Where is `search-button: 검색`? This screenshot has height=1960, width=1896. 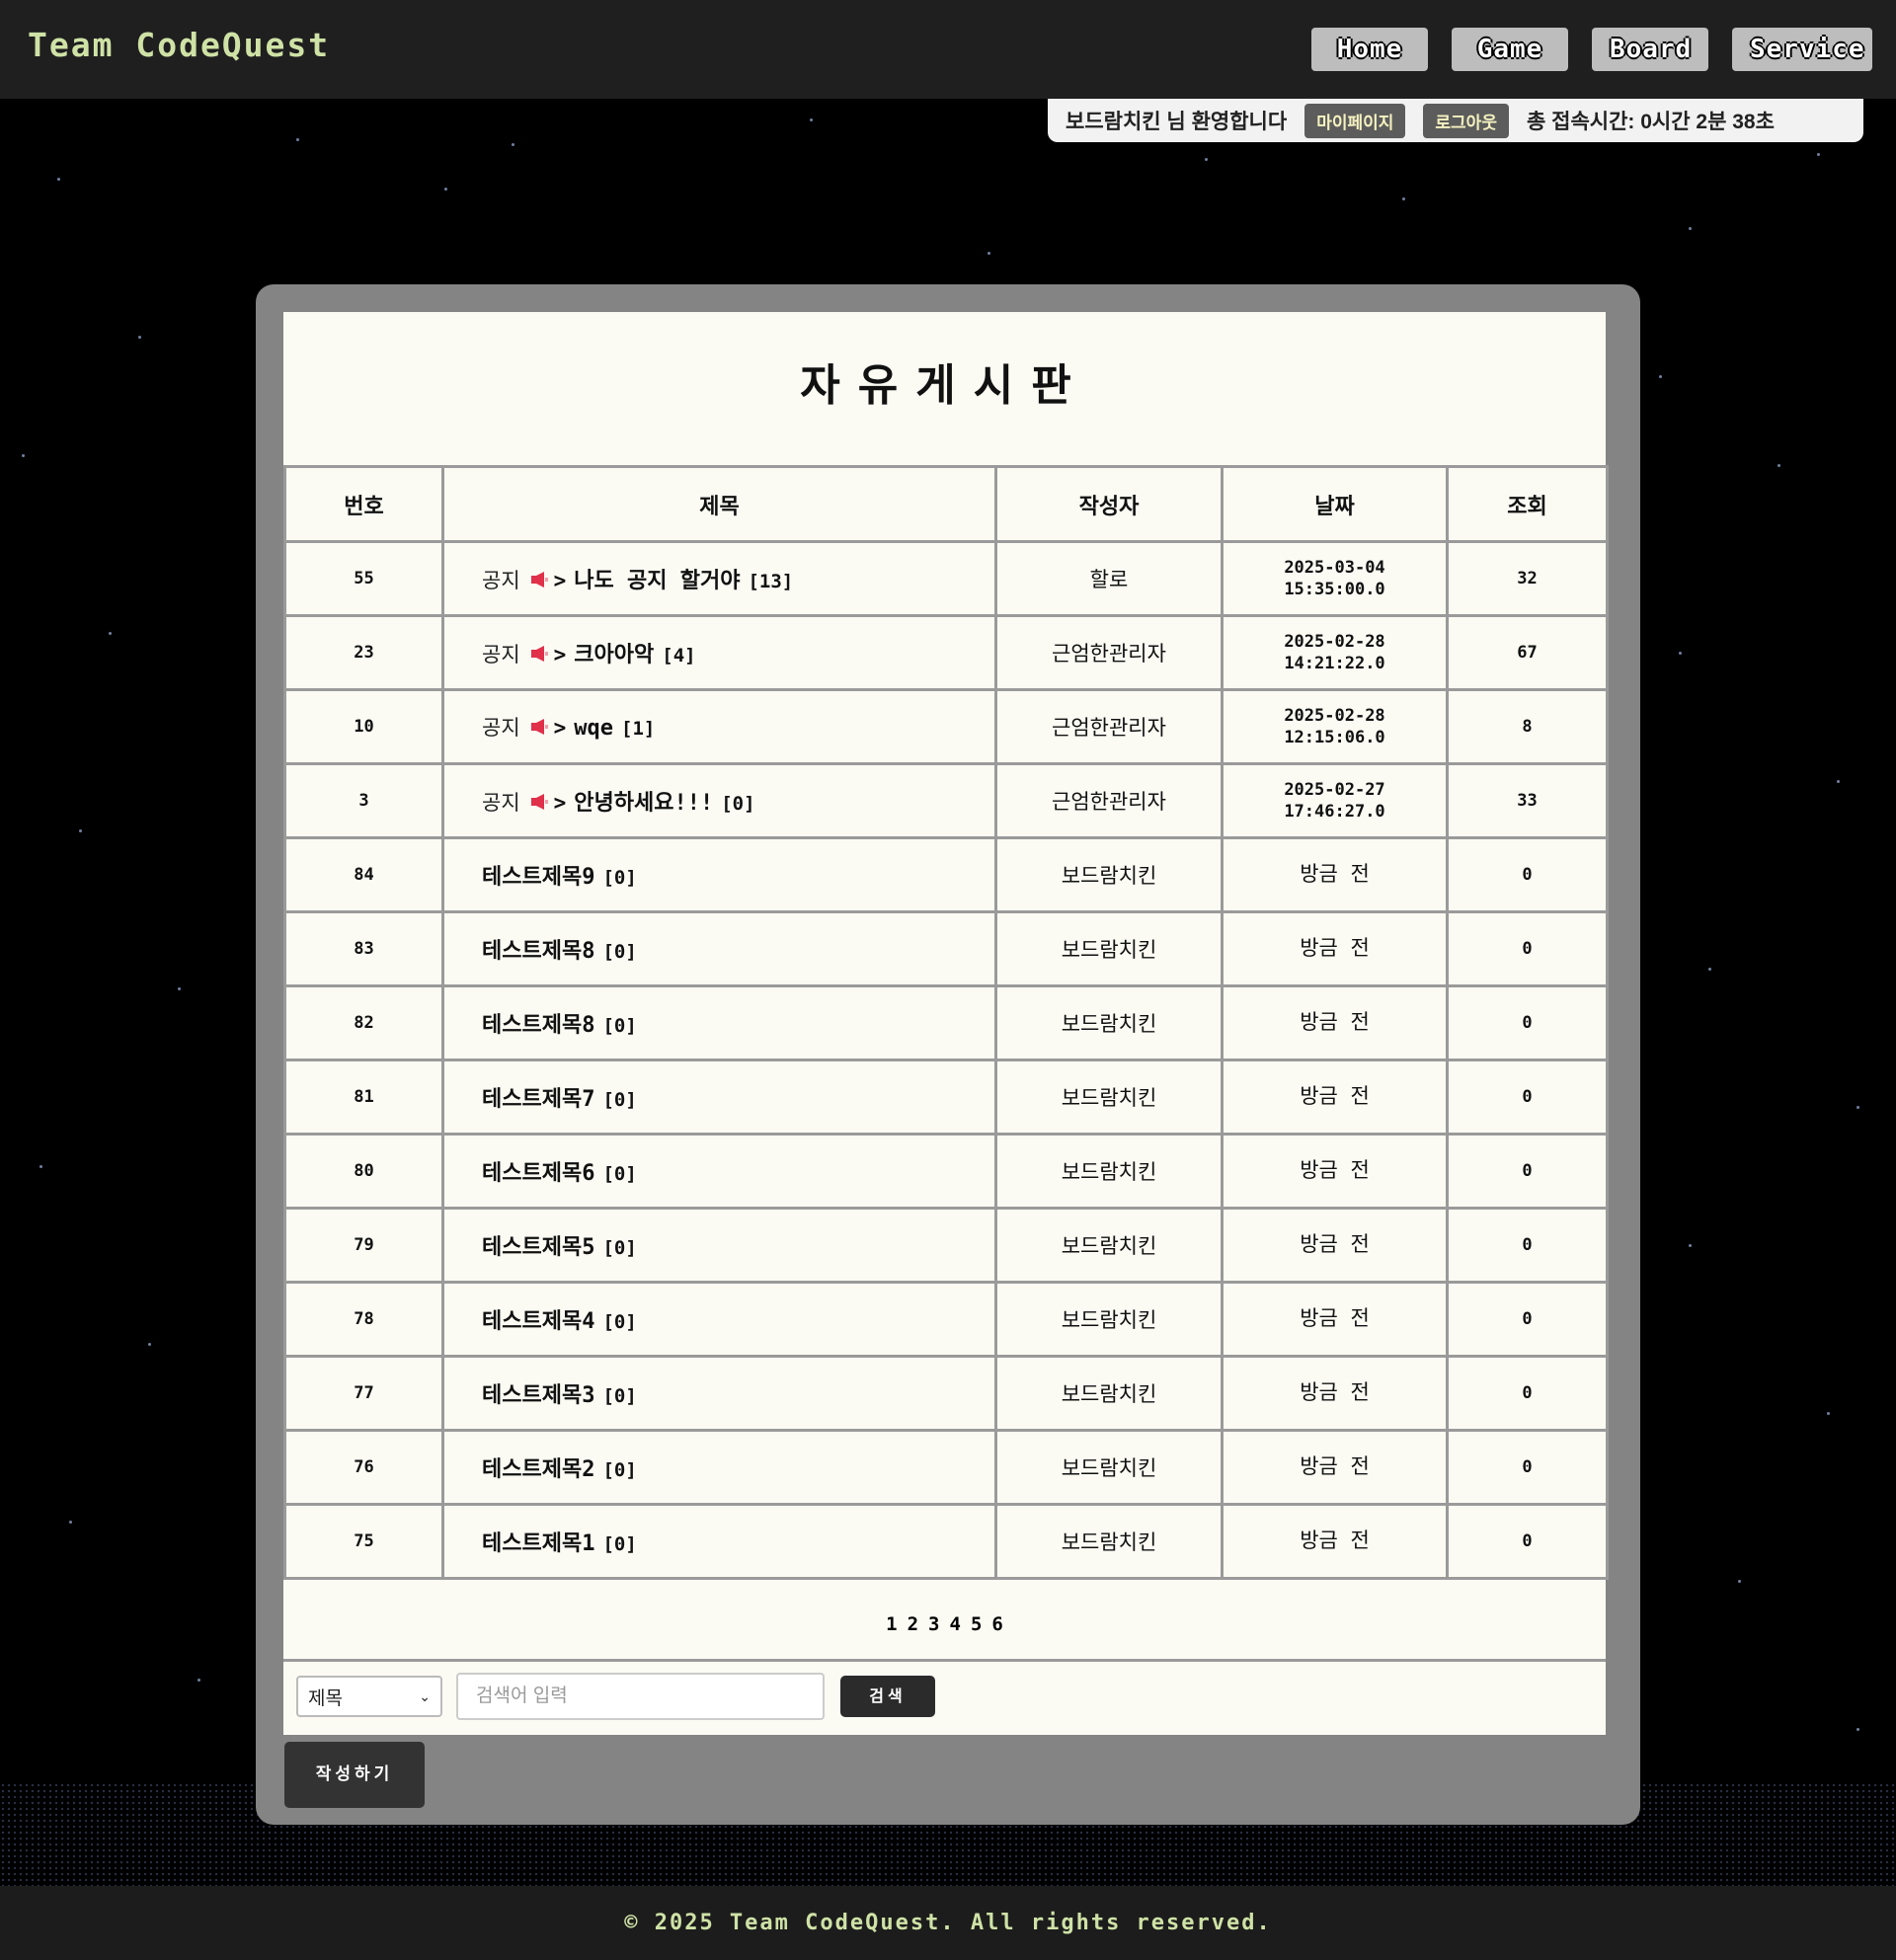
search-button: 검색 is located at coordinates (888, 1696).